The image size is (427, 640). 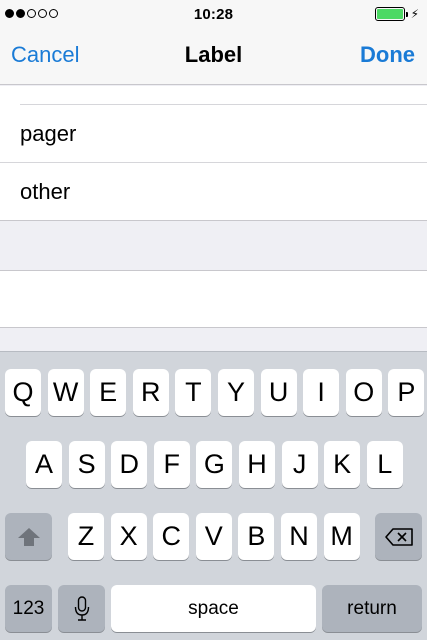 I want to click on return-key-label: return, so click(x=372, y=608).